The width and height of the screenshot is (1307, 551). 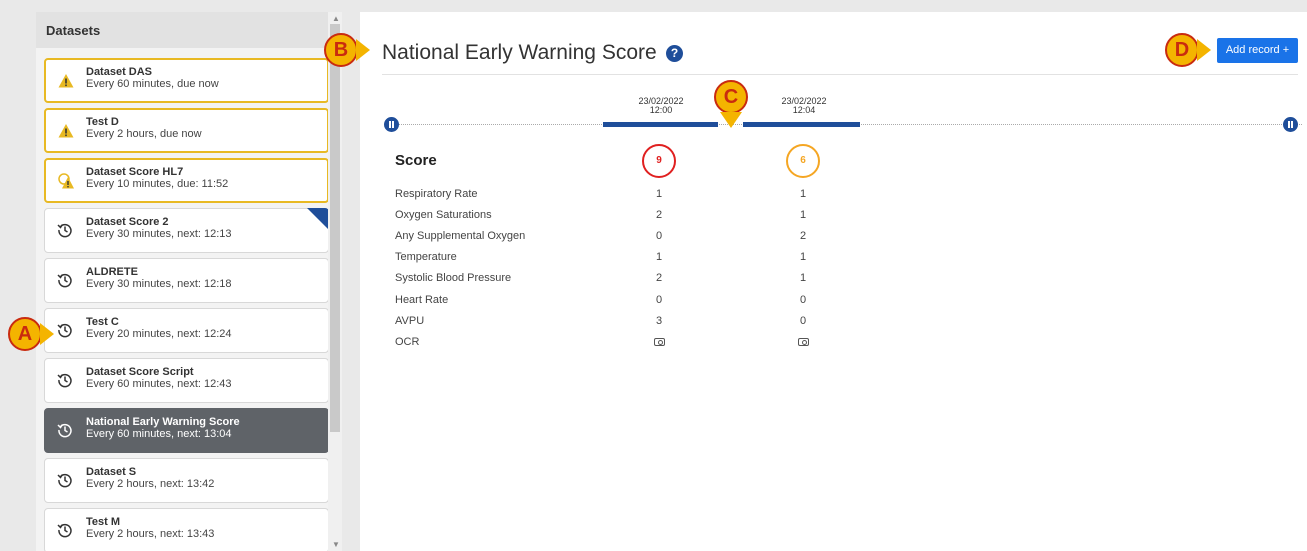 I want to click on parameter-label: Oxygen Saturations, so click(x=443, y=215).